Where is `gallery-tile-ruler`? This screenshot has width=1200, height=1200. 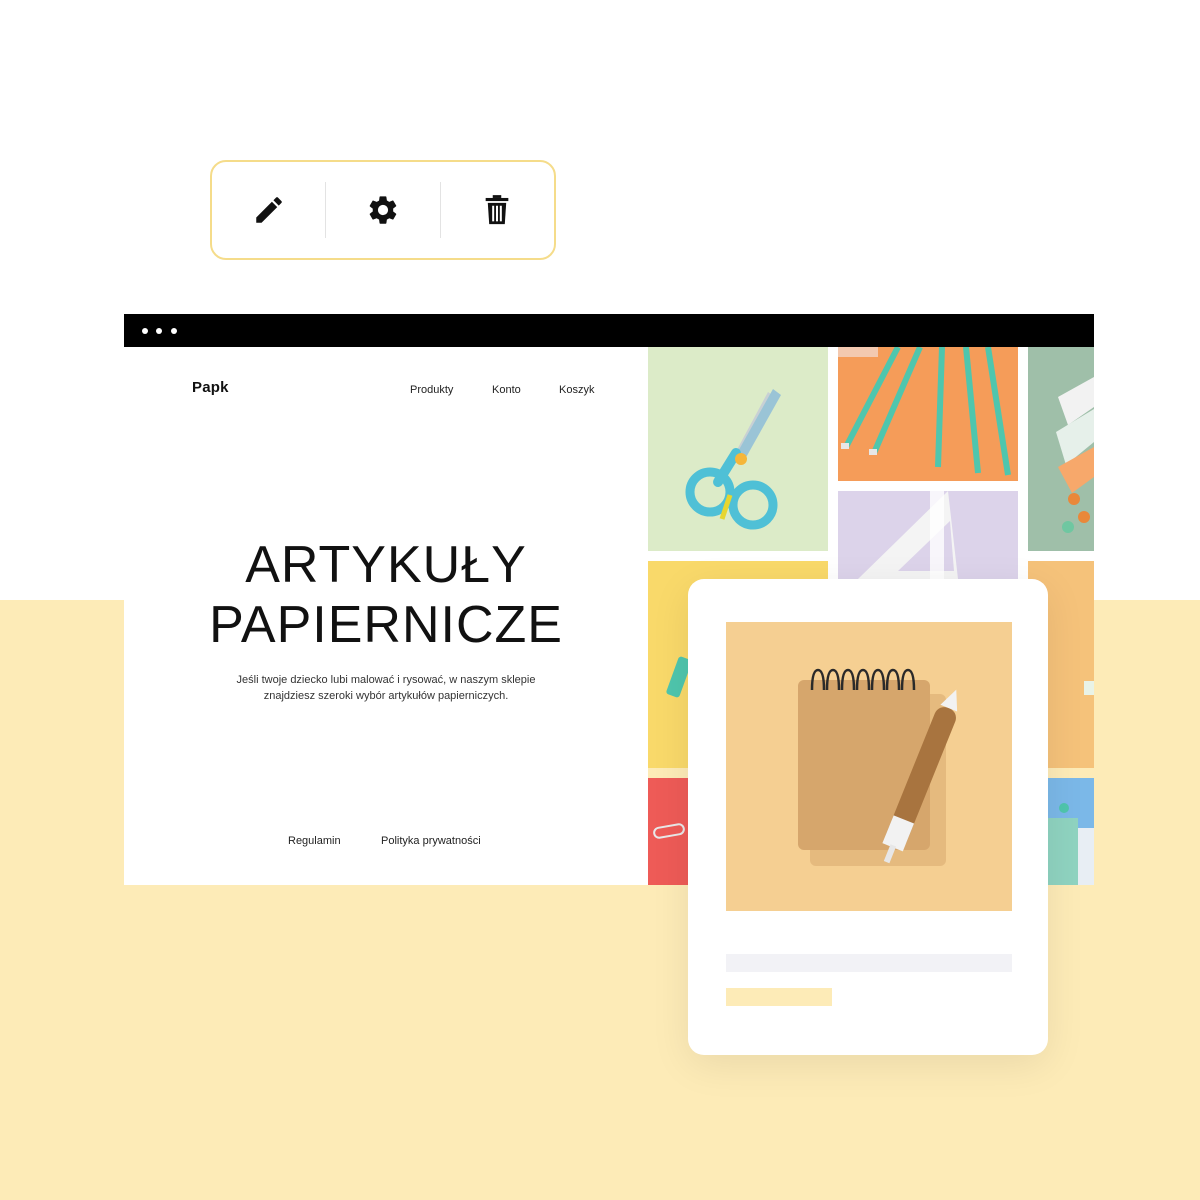
gallery-tile-ruler is located at coordinates (928, 535).